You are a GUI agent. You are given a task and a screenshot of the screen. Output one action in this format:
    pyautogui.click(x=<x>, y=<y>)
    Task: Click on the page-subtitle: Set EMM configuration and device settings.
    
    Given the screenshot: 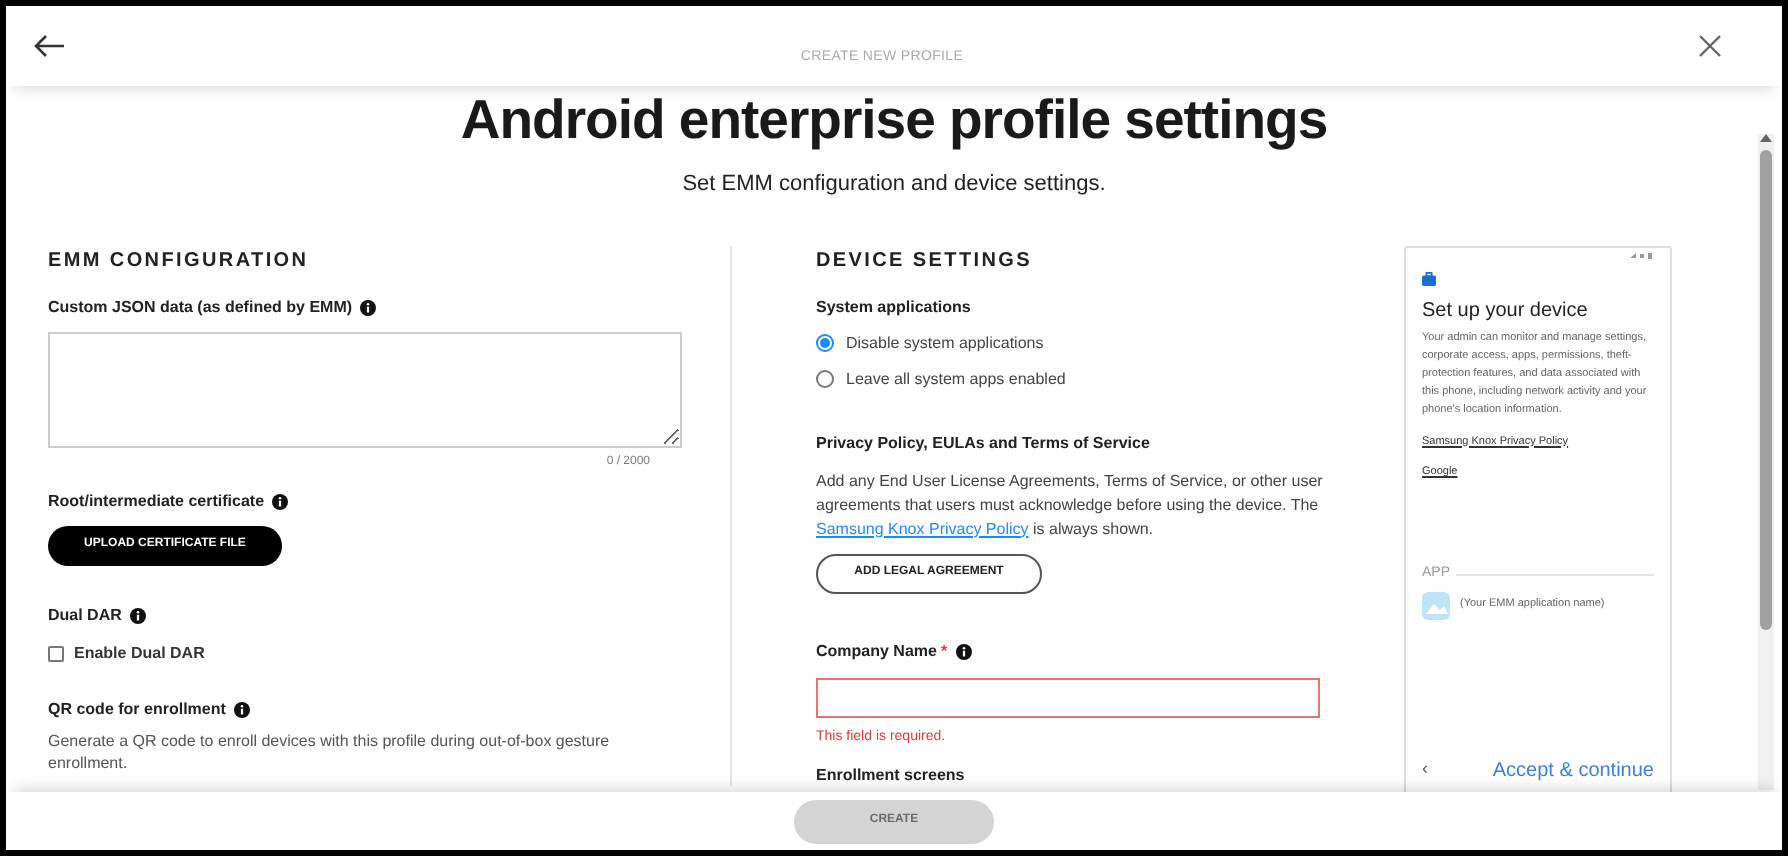 What is the action you would take?
    pyautogui.click(x=894, y=185)
    